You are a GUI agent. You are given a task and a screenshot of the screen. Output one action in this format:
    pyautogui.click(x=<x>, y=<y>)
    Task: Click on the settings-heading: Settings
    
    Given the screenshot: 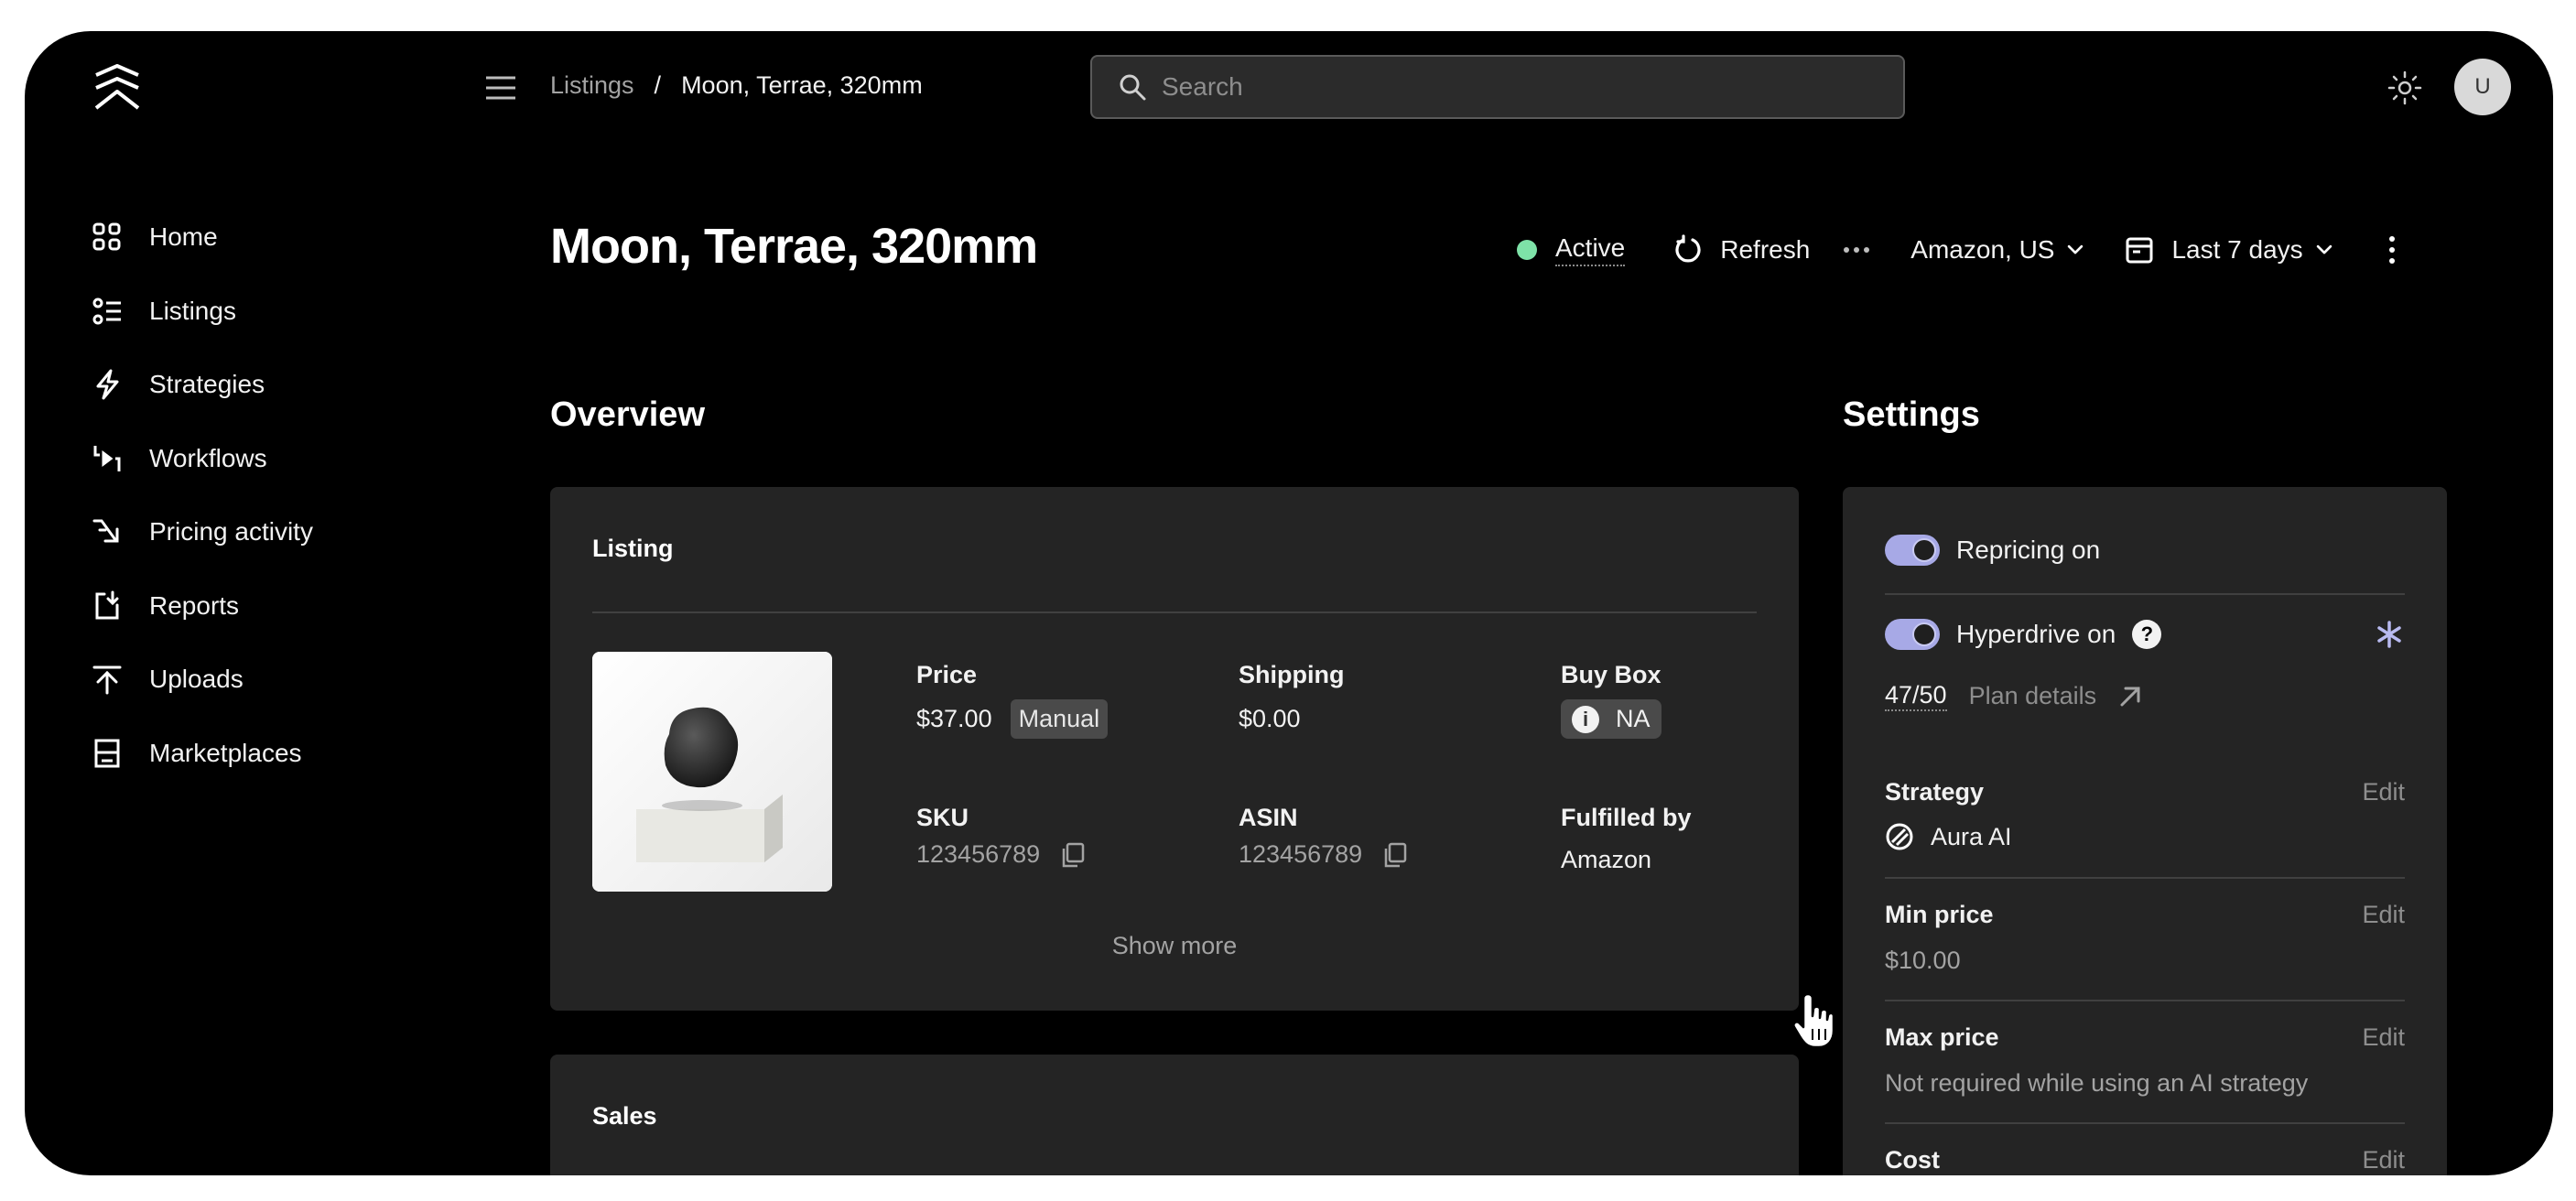 What is the action you would take?
    pyautogui.click(x=1911, y=414)
    